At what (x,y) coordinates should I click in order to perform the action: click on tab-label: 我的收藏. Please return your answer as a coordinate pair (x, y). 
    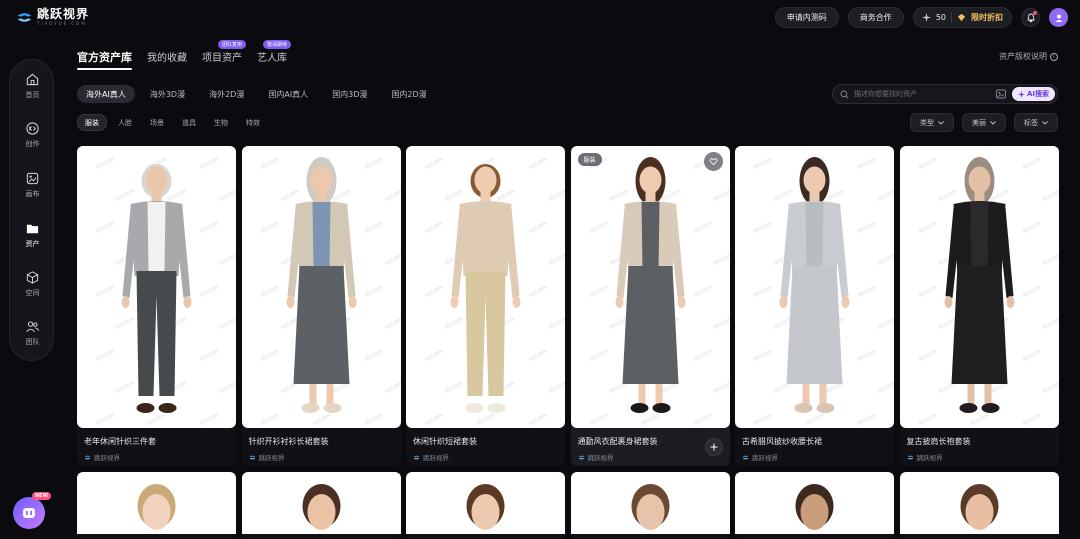
    Looking at the image, I should click on (167, 58).